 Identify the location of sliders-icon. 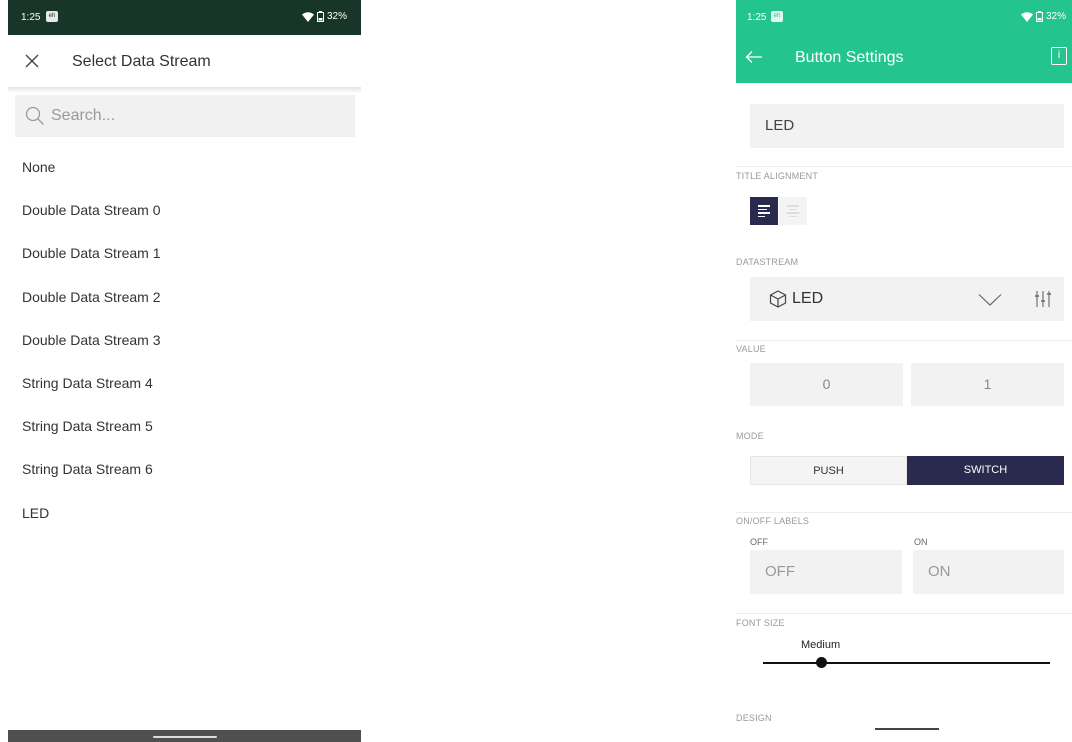
(1043, 299).